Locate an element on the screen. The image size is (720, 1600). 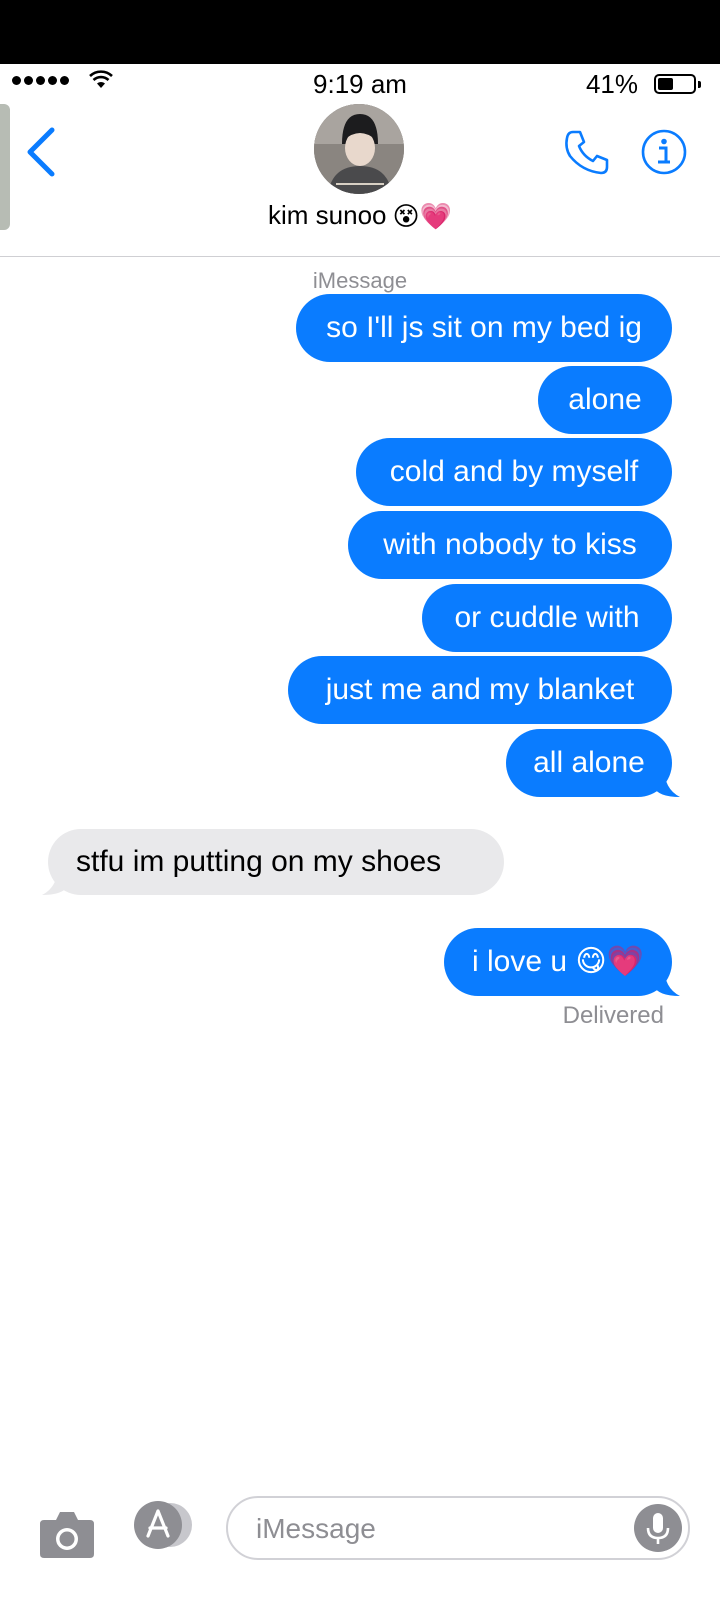
message-text: all alone is located at coordinates (589, 762).